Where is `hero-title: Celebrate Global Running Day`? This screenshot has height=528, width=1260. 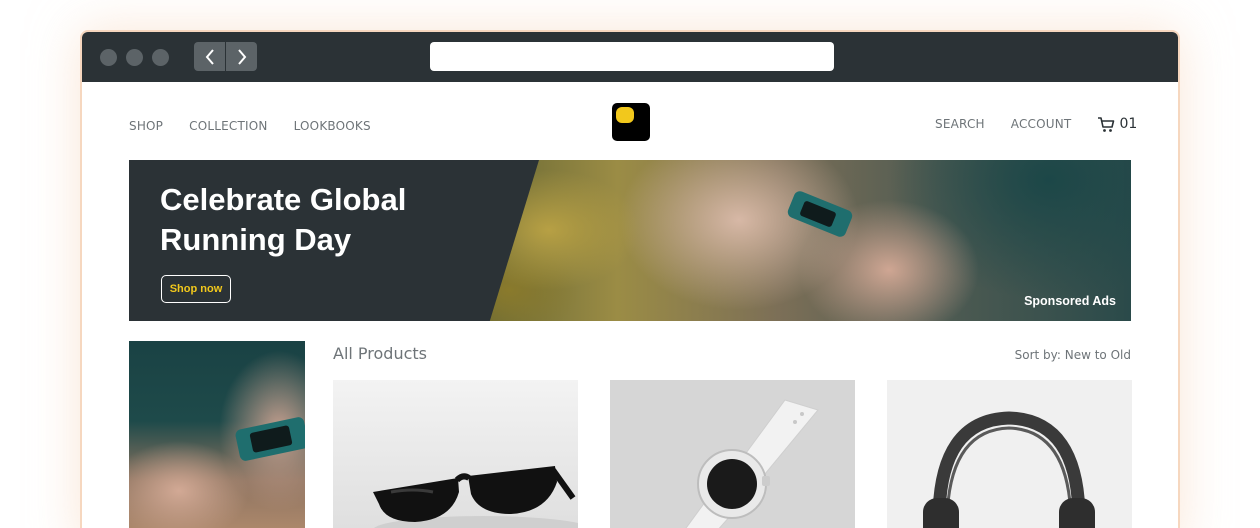 hero-title: Celebrate Global Running Day is located at coordinates (283, 219).